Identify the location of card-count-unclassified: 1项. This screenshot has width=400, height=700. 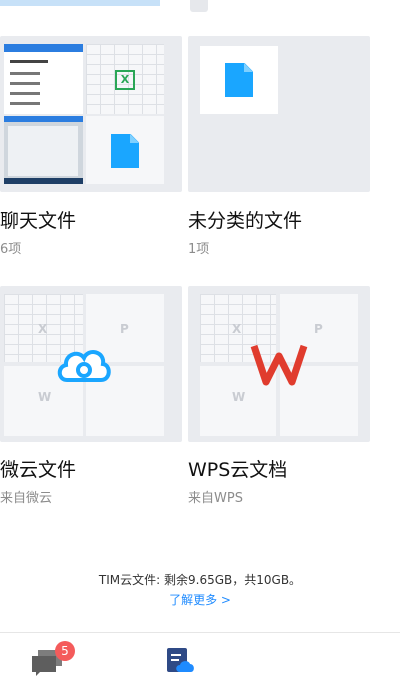
(199, 249).